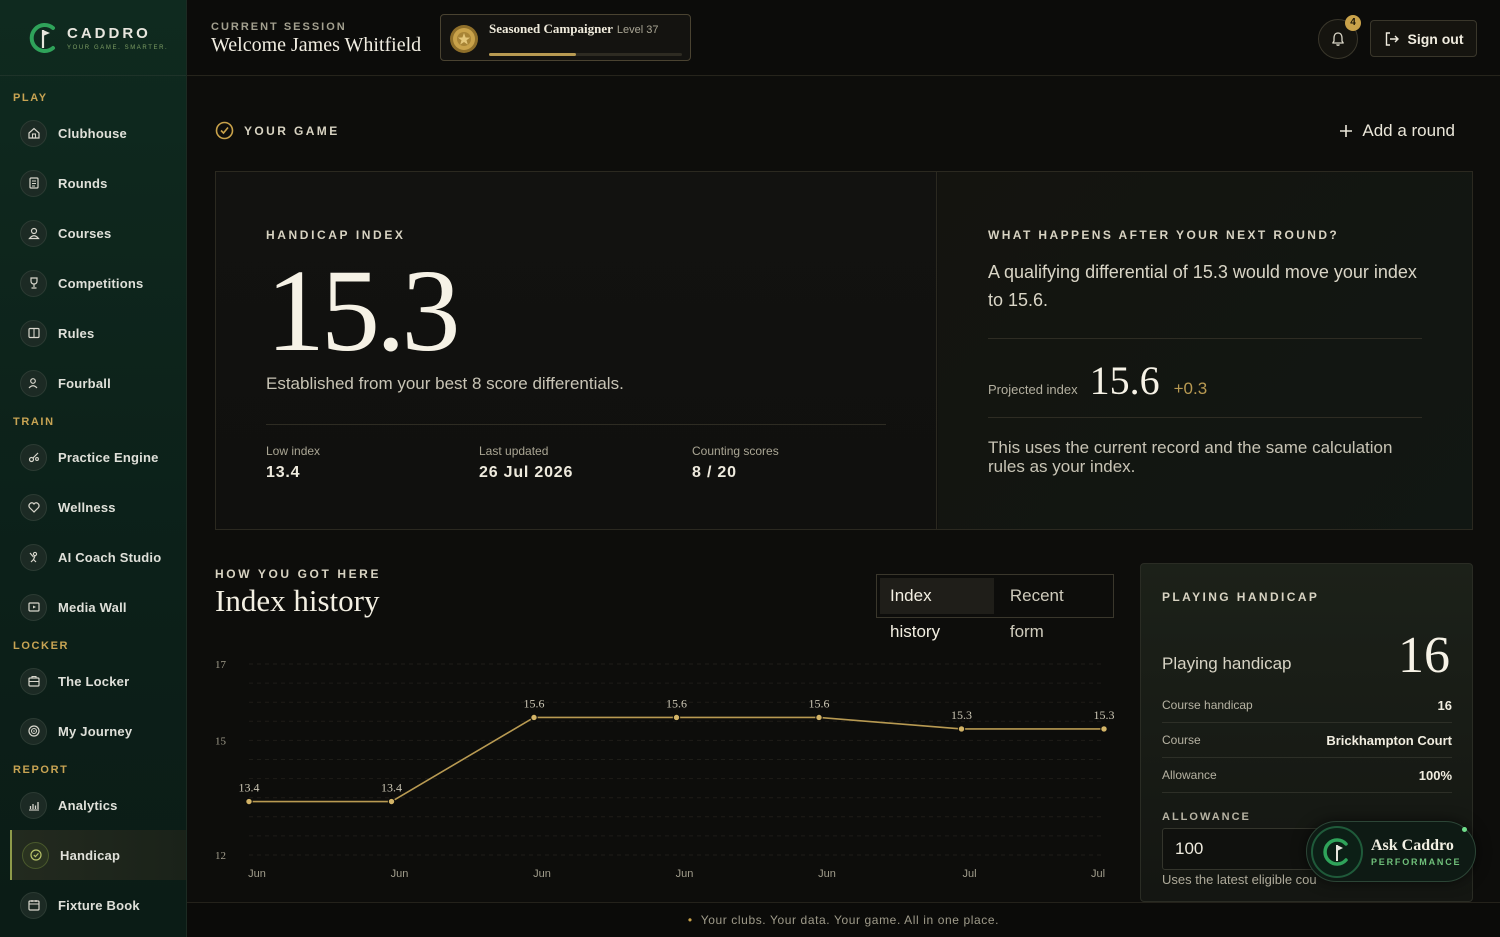  I want to click on badge-level: Level 37, so click(637, 30).